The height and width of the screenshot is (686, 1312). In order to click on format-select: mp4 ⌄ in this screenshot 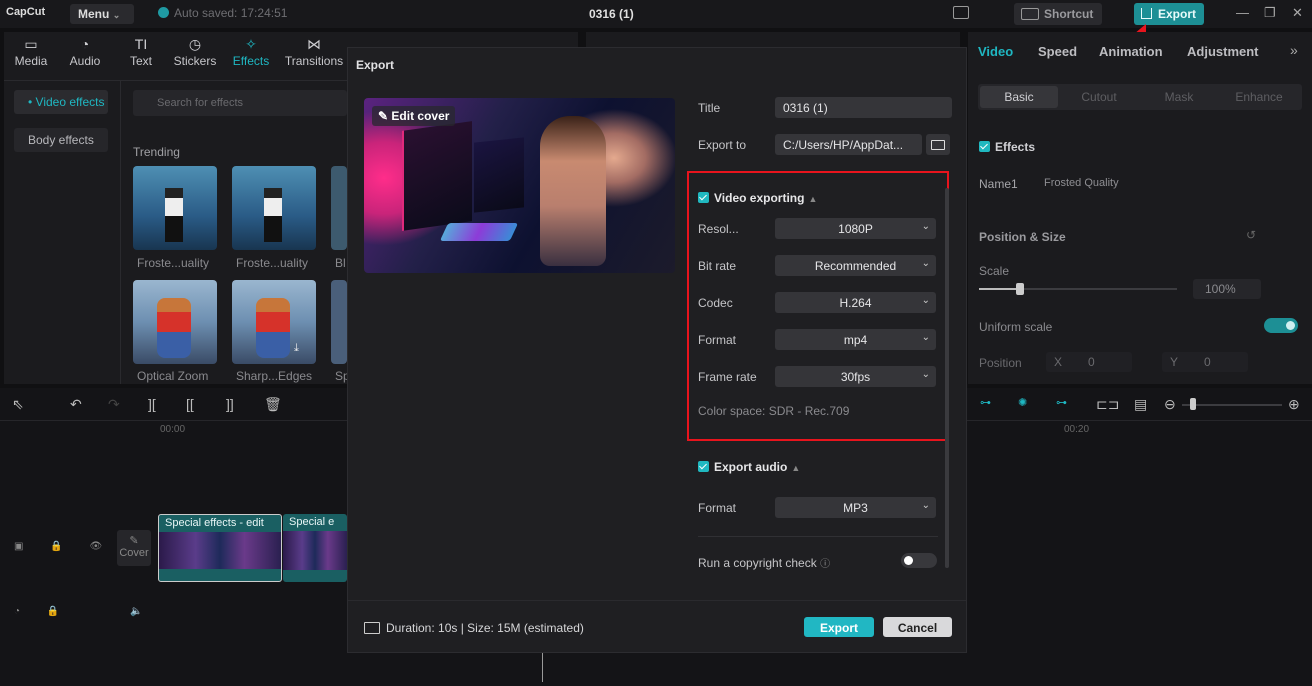, I will do `click(855, 339)`.